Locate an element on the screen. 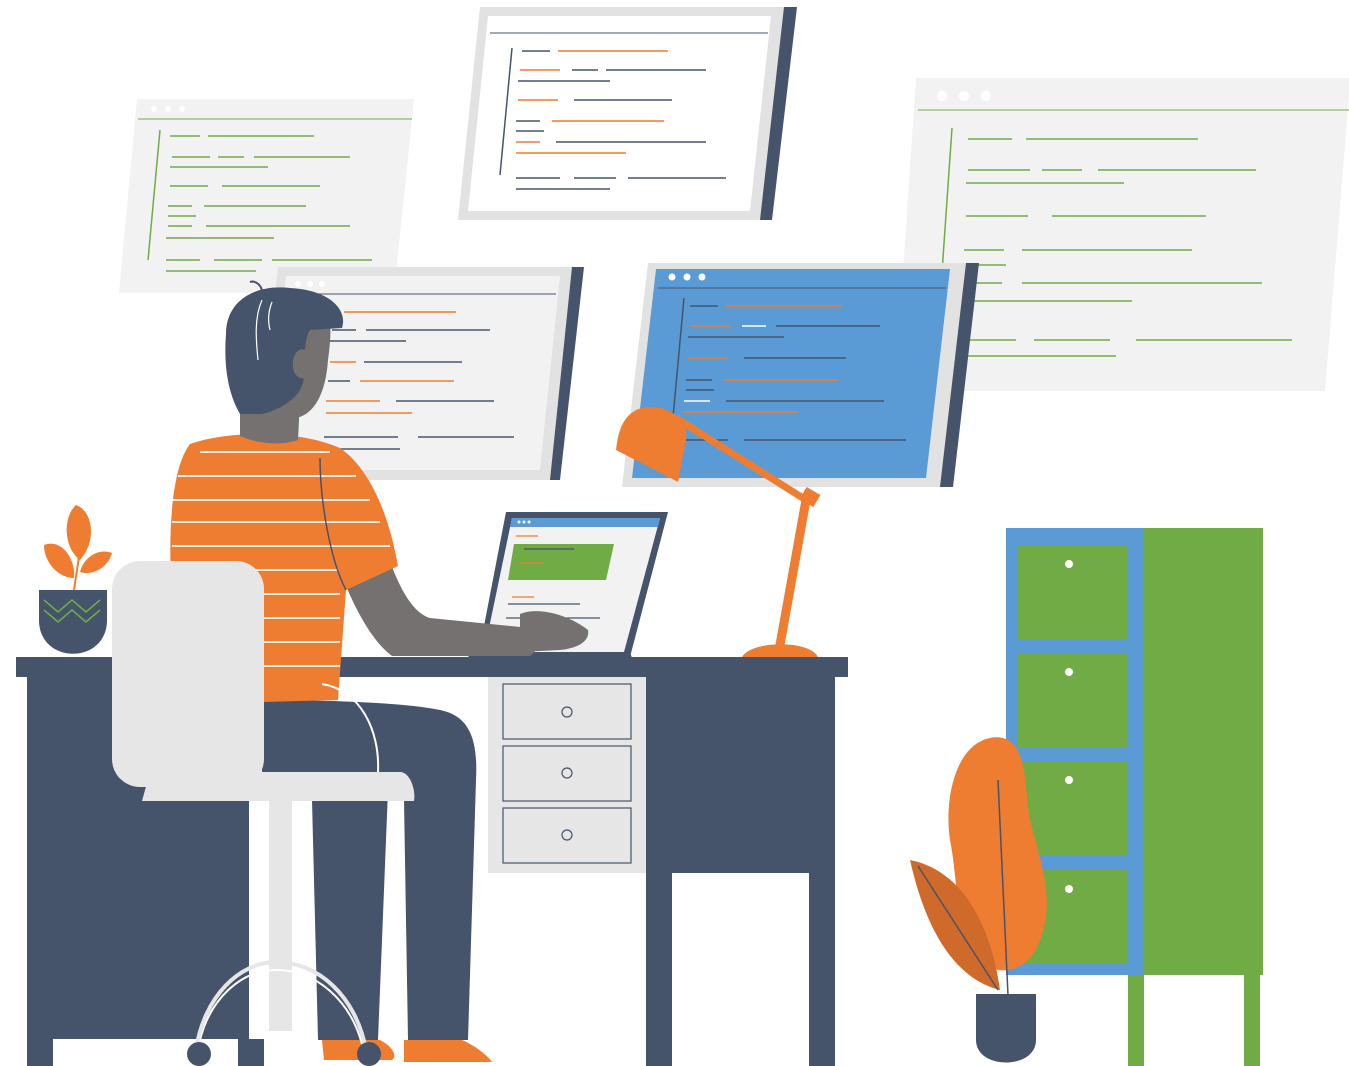 The image size is (1349, 1066). filing-cabinet is located at coordinates (1134, 797).